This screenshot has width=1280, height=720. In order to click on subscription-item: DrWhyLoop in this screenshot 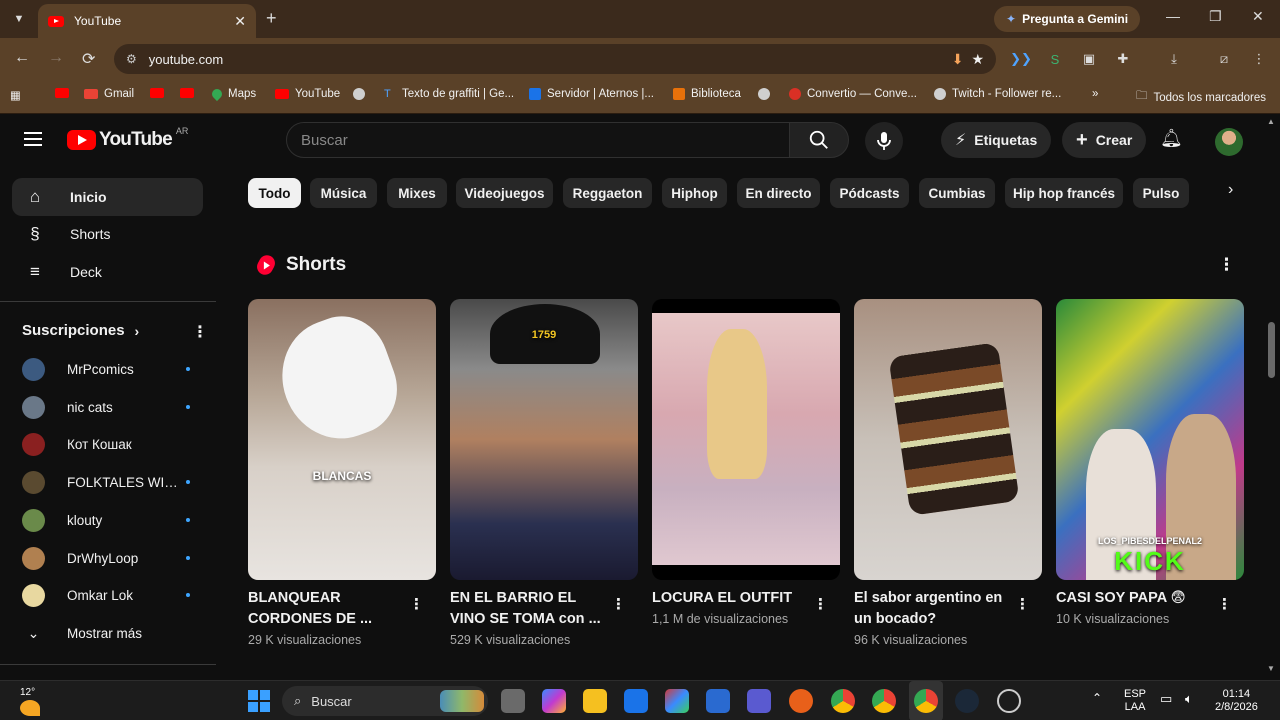, I will do `click(106, 558)`.